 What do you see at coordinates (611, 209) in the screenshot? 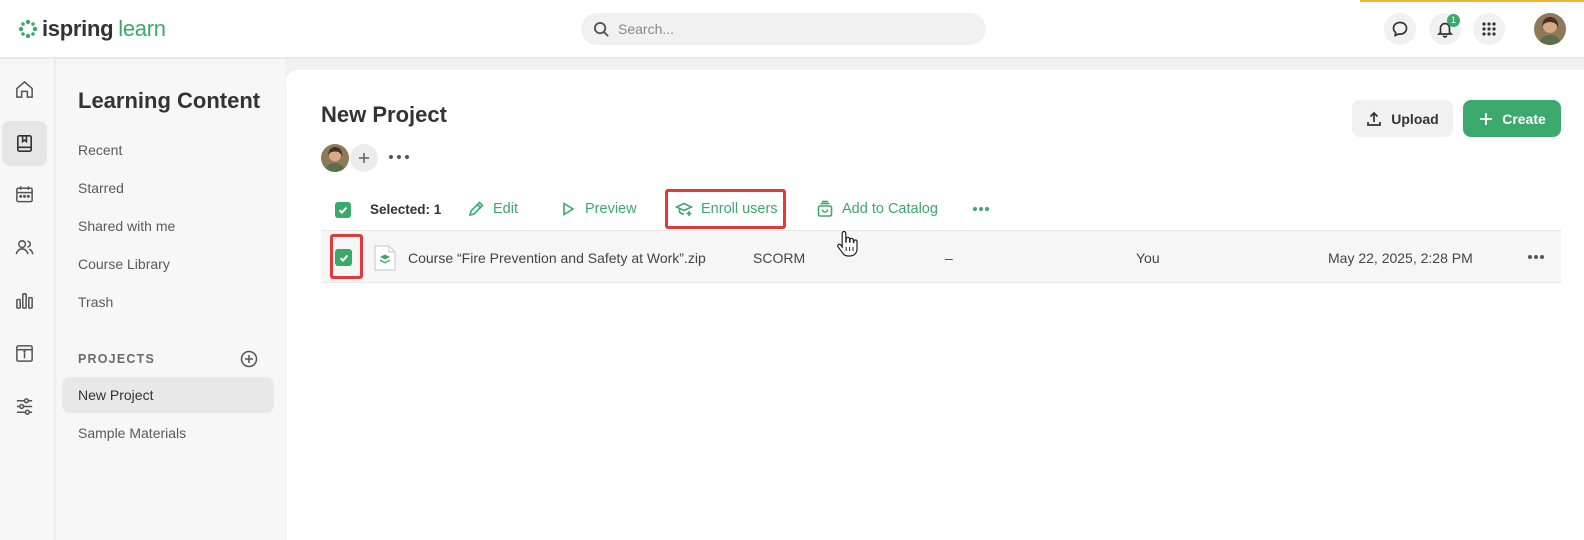
I see `preview-label: Preview` at bounding box center [611, 209].